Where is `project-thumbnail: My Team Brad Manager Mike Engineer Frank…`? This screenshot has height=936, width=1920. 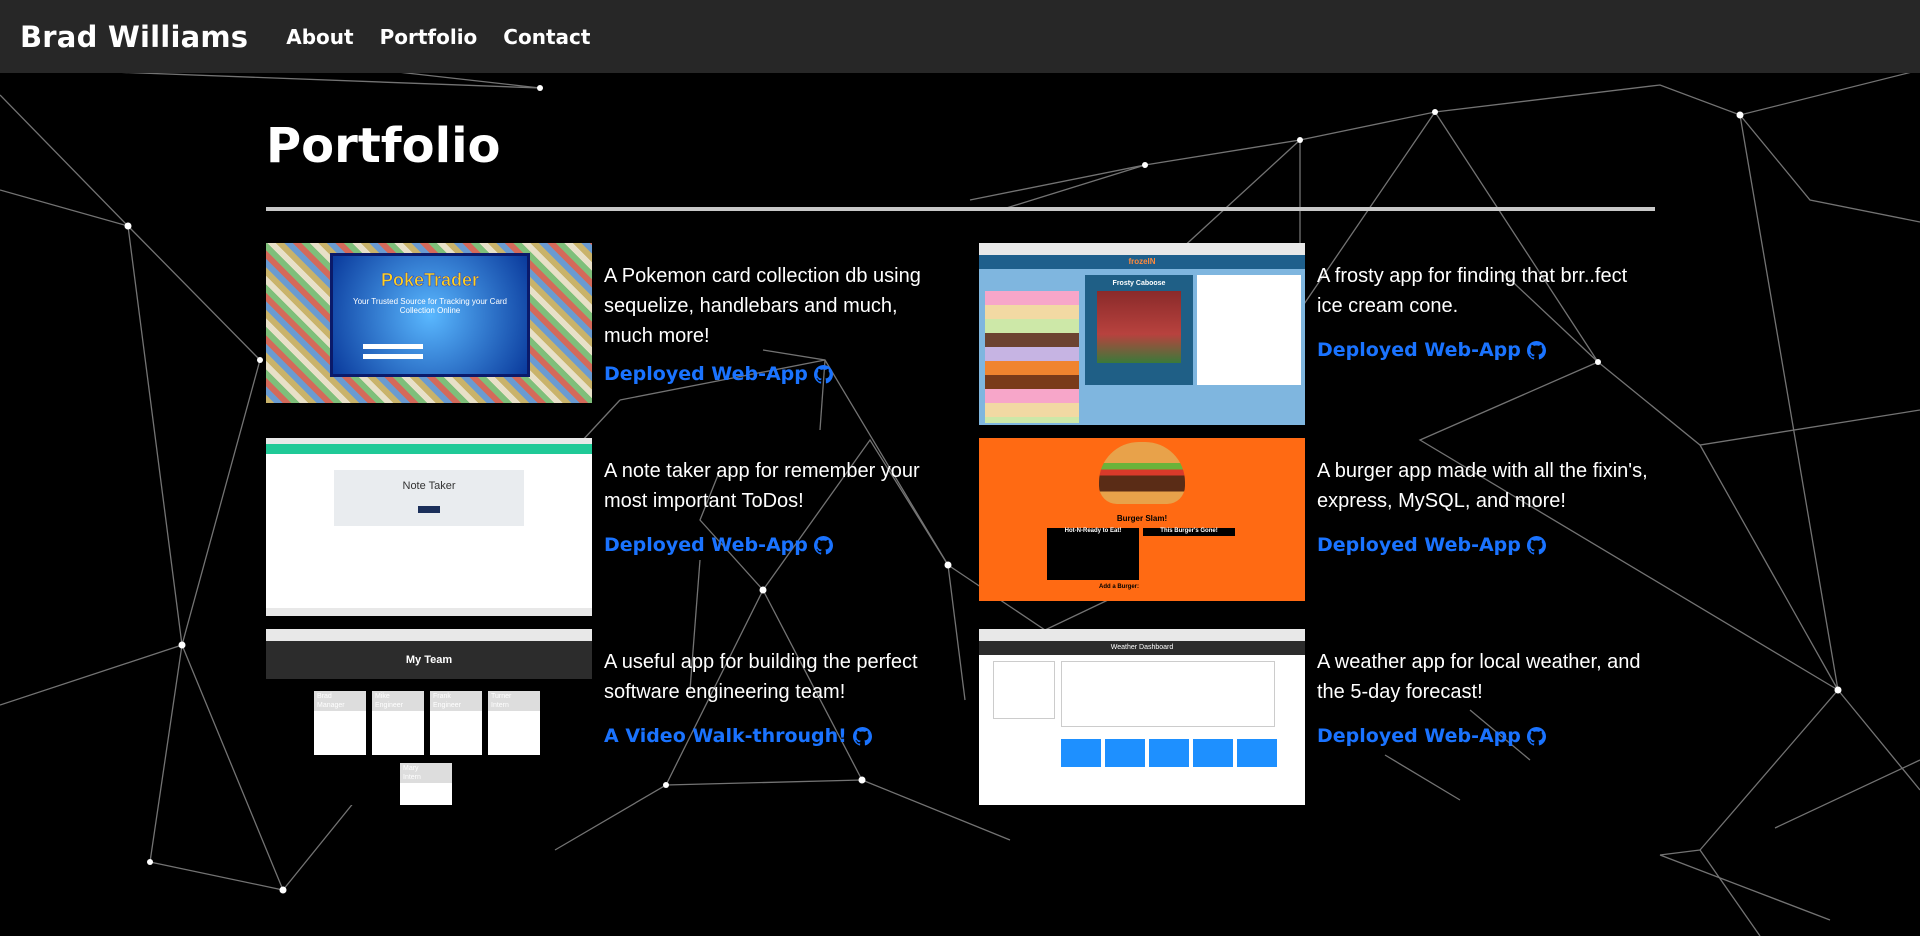
project-thumbnail: My Team Brad Manager Mike Engineer Frank… is located at coordinates (429, 717).